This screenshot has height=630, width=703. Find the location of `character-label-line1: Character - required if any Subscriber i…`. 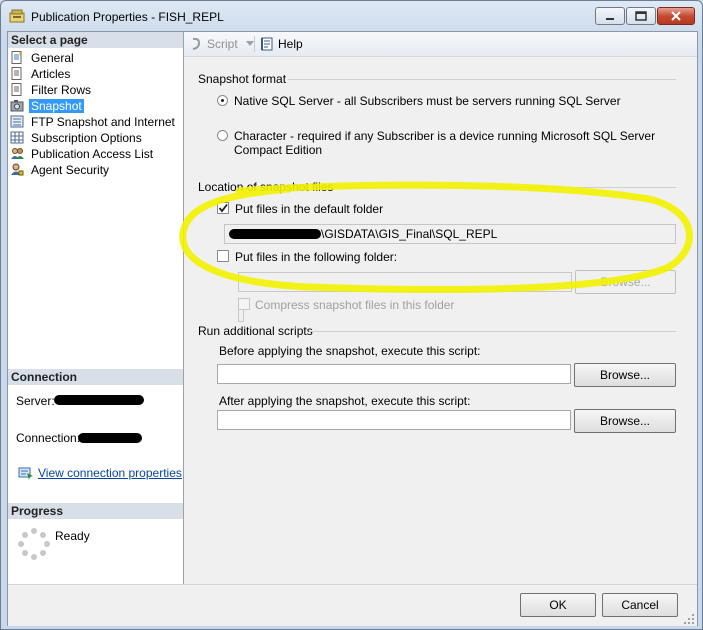

character-label-line1: Character - required if any Subscriber i… is located at coordinates (445, 136).